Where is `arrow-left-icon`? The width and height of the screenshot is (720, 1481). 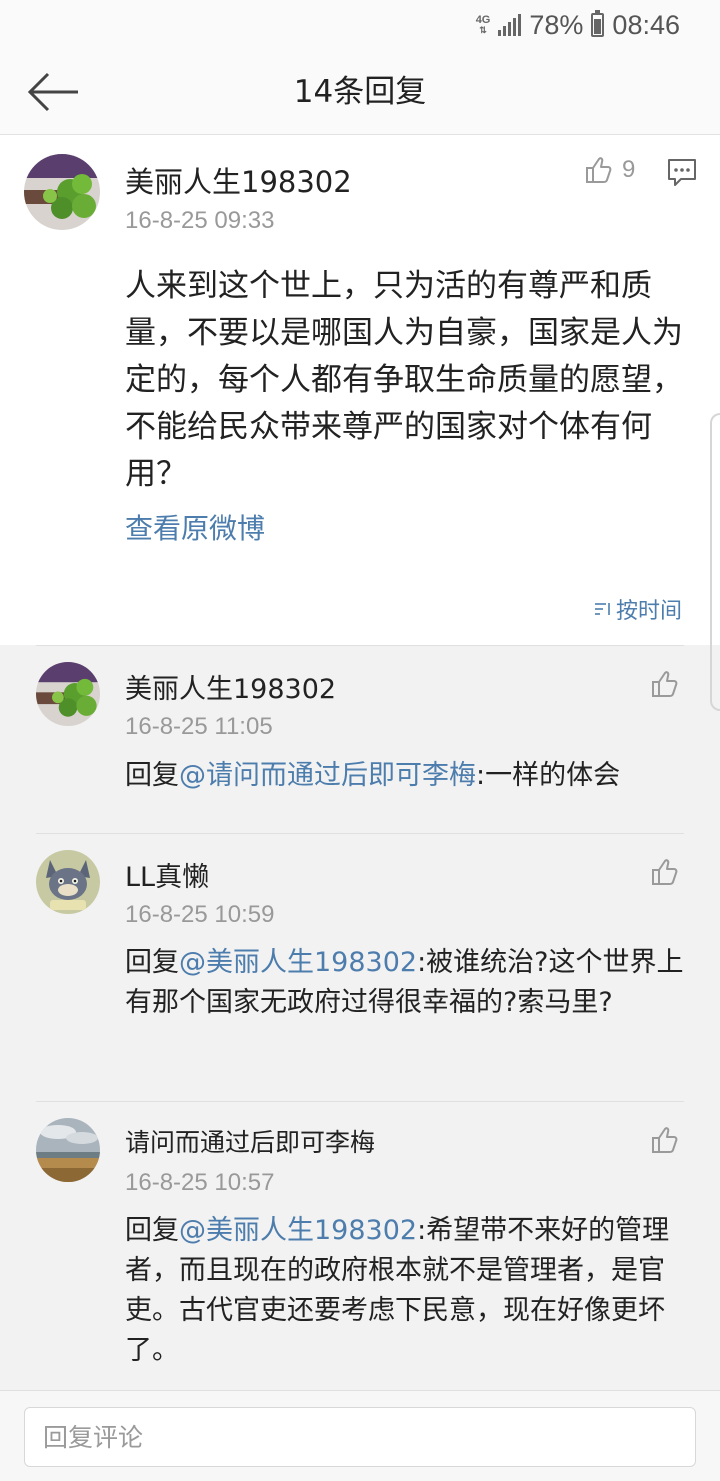
arrow-left-icon is located at coordinates (52, 92).